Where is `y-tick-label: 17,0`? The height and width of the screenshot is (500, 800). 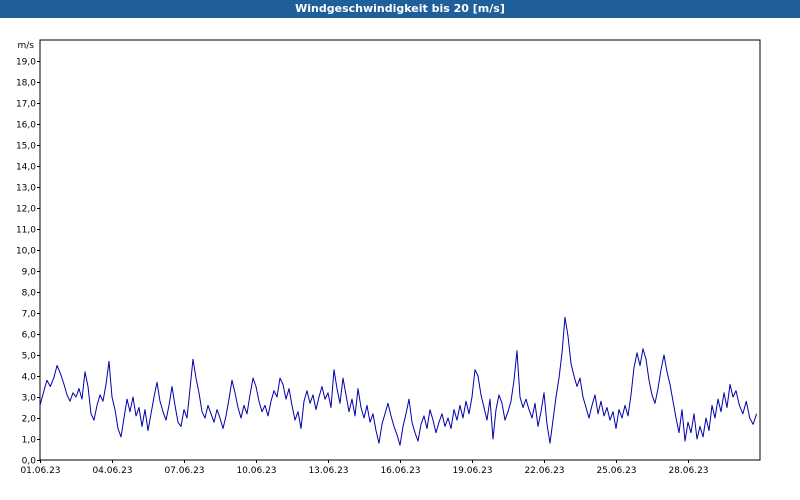
y-tick-label: 17,0 is located at coordinates (26, 105).